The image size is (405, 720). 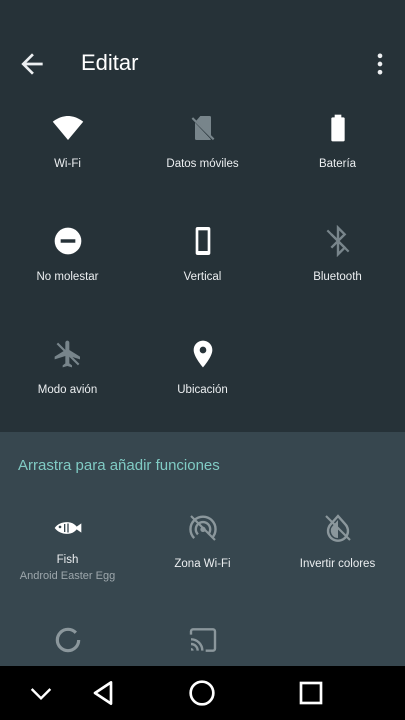 I want to click on tile-do-not-disturb: No molestar, so click(x=67, y=254).